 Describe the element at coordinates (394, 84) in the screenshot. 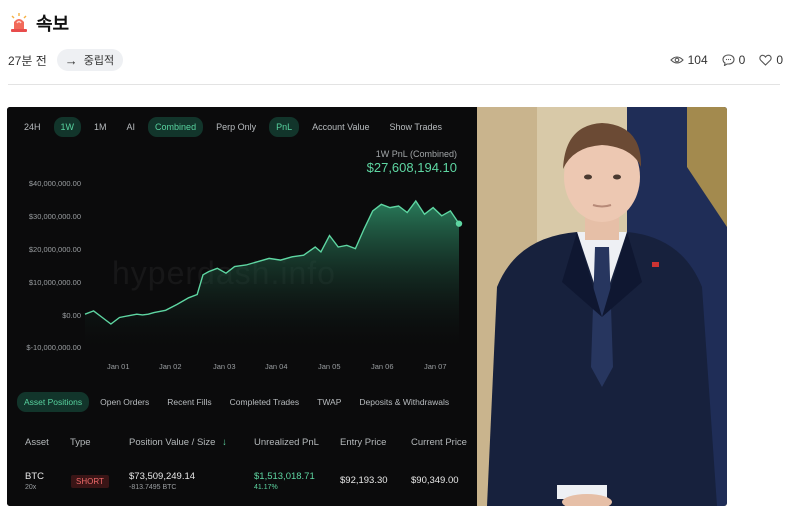

I see `header-divider` at that location.